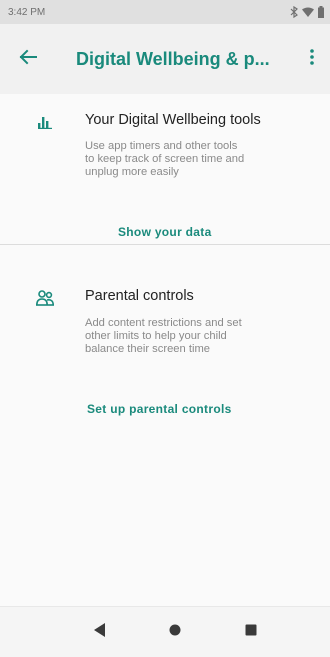  Describe the element at coordinates (165, 12) in the screenshot. I see `status-bar: 3:42 PM` at that location.